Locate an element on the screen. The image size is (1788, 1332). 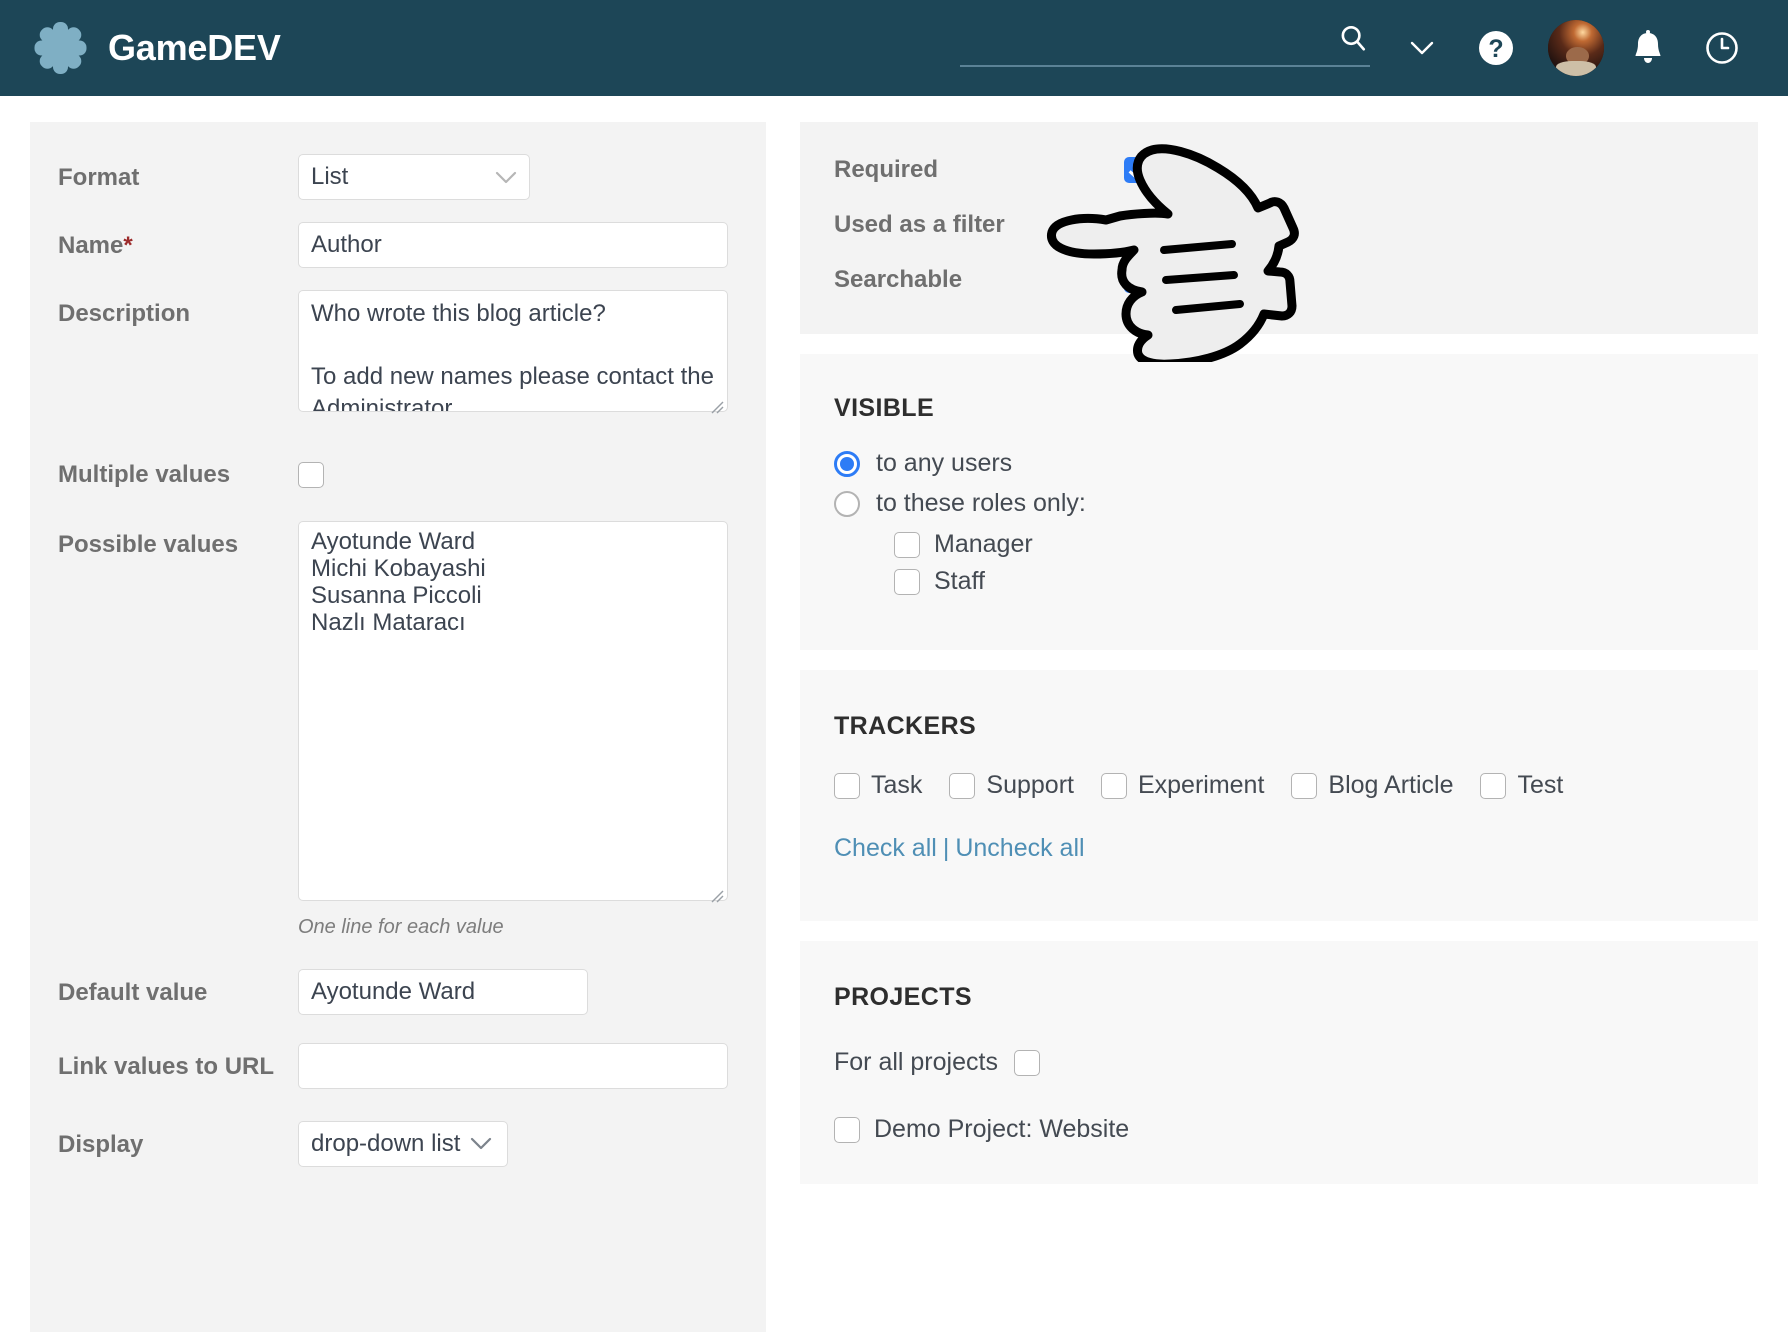
for-all-projects-label: For all projects is located at coordinates (916, 1062).